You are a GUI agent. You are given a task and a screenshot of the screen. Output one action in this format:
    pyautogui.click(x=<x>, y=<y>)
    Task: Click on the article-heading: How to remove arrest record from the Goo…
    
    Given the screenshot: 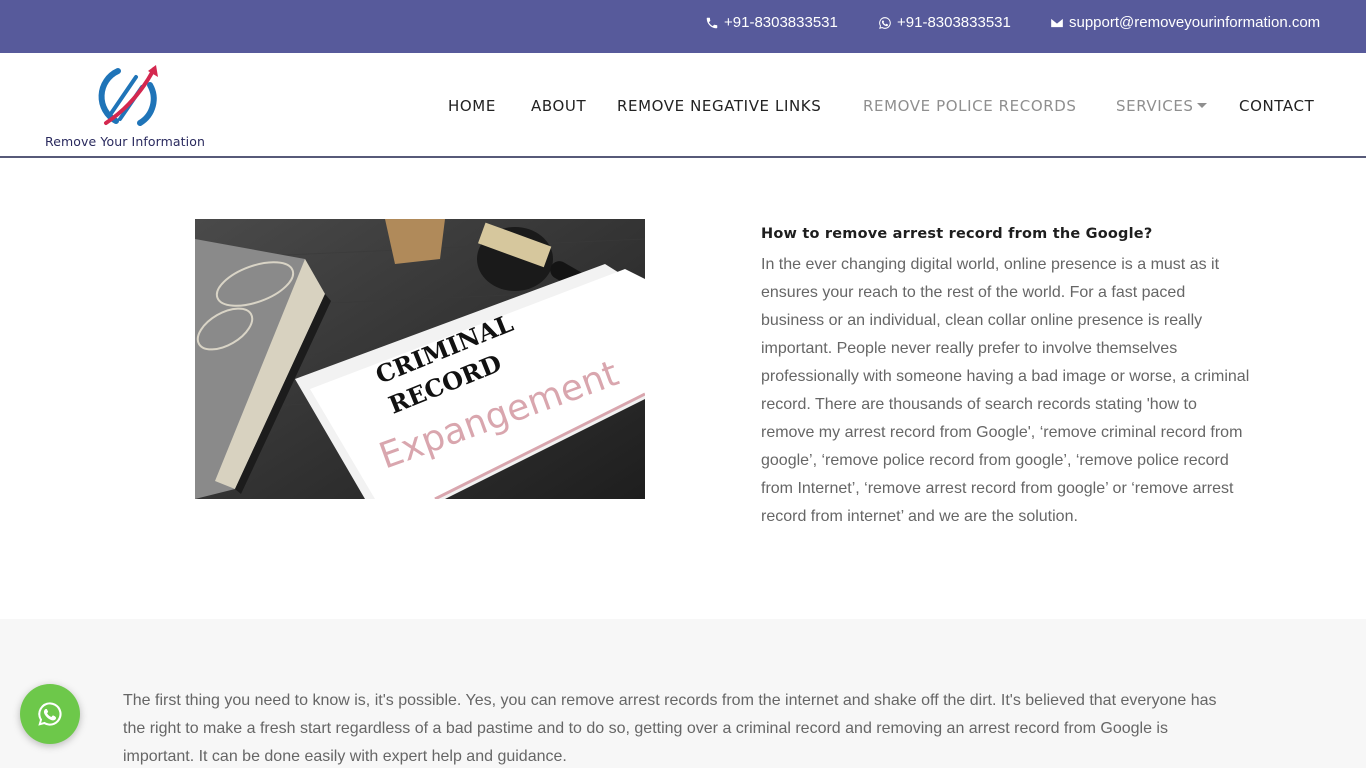 What is the action you would take?
    pyautogui.click(x=957, y=234)
    